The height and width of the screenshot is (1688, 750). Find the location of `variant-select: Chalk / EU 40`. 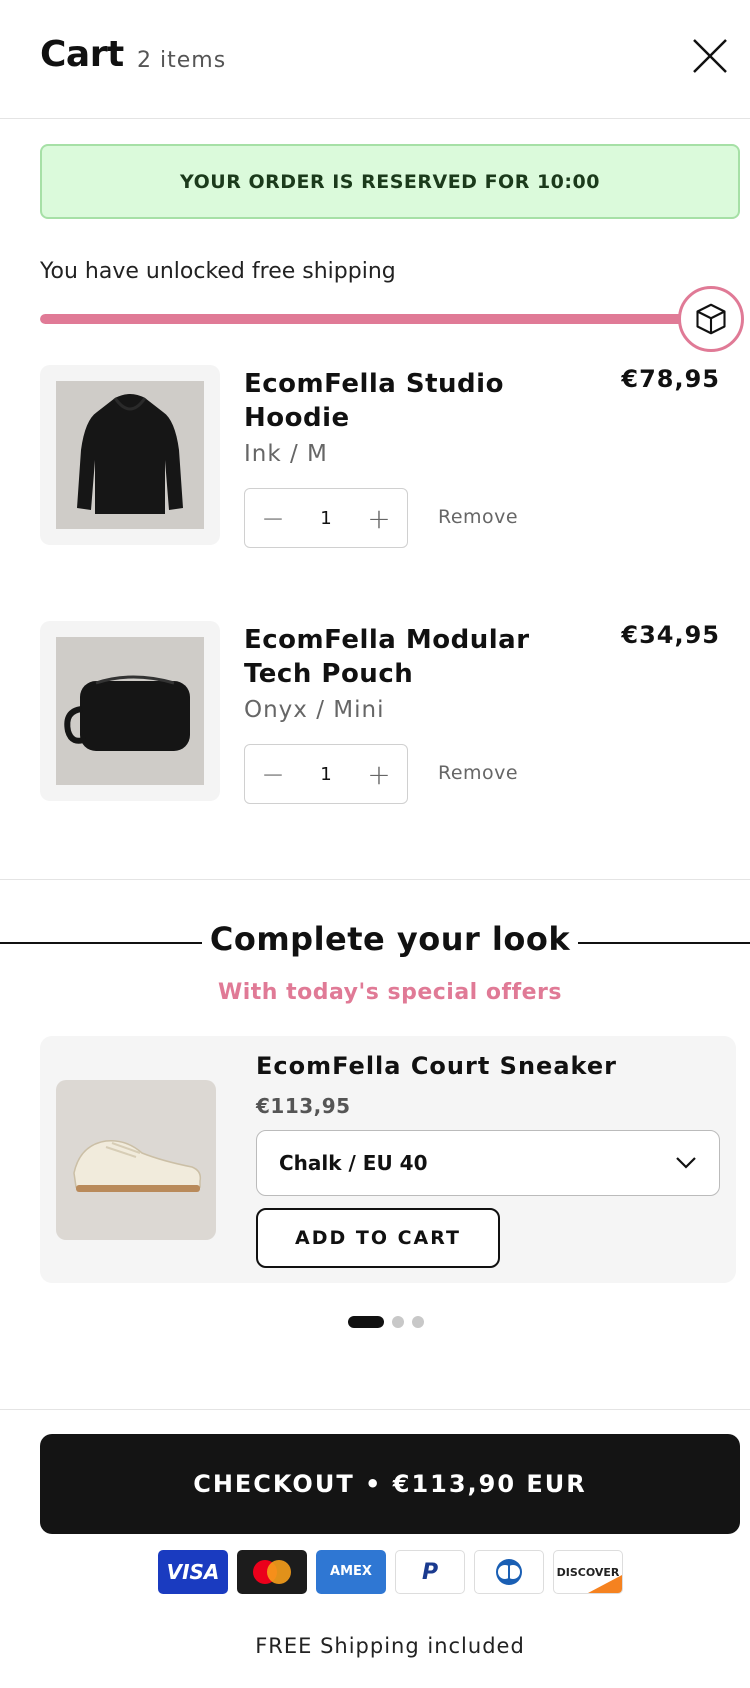

variant-select: Chalk / EU 40 is located at coordinates (488, 1163).